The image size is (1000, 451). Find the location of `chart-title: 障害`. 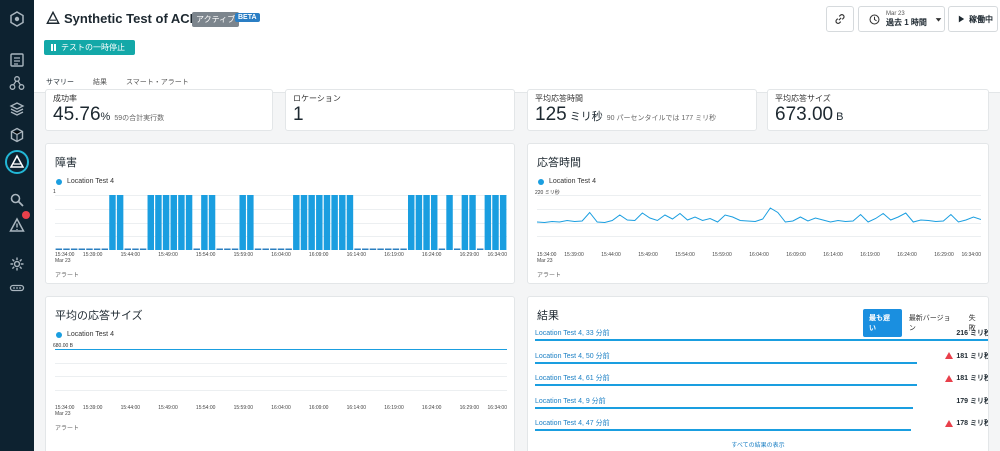

chart-title: 障害 is located at coordinates (66, 163).